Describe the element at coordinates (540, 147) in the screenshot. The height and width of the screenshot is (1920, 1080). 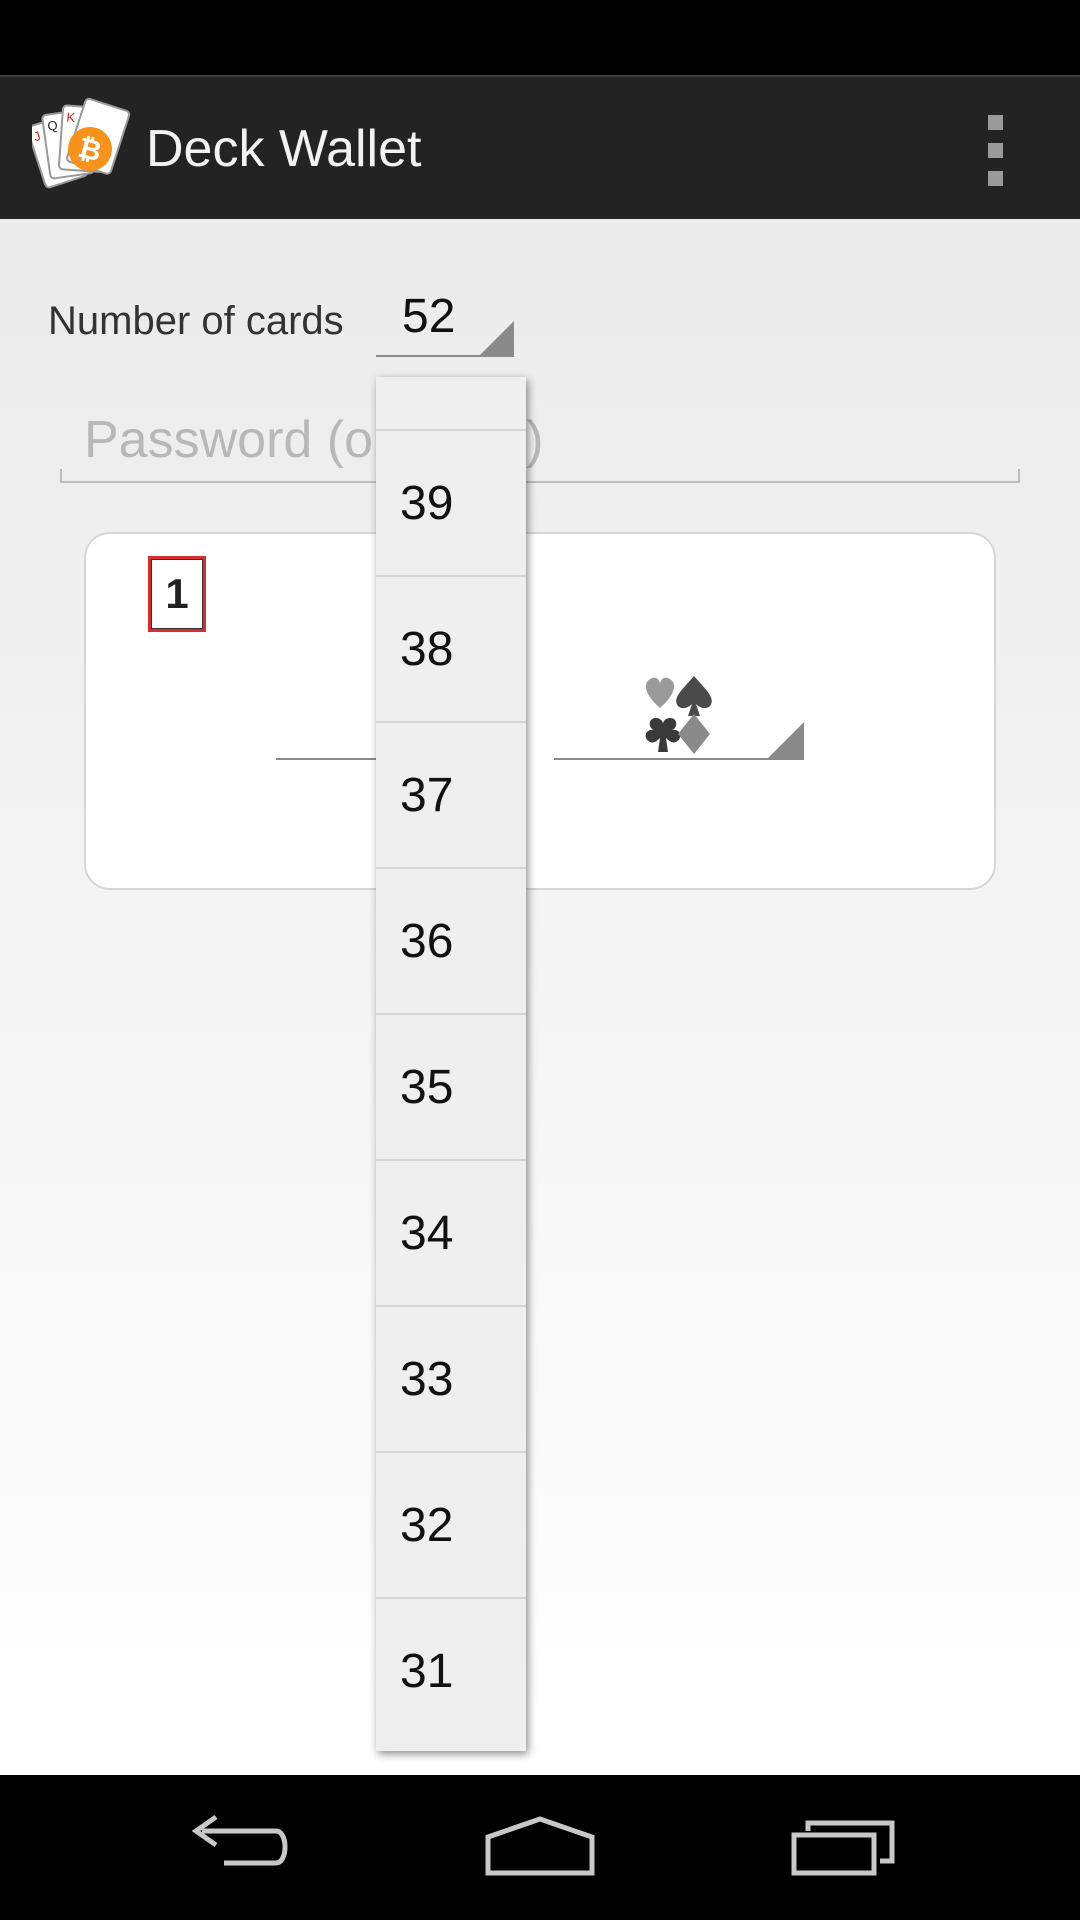
I see `action-bar: J Q K ₿ Deck Wallet` at that location.